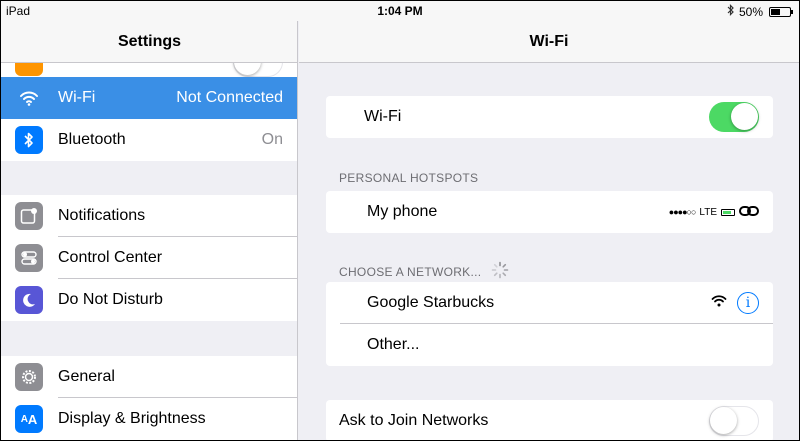  What do you see at coordinates (549, 303) in the screenshot?
I see `network-row-google-starbucks: Google Starbucks i` at bounding box center [549, 303].